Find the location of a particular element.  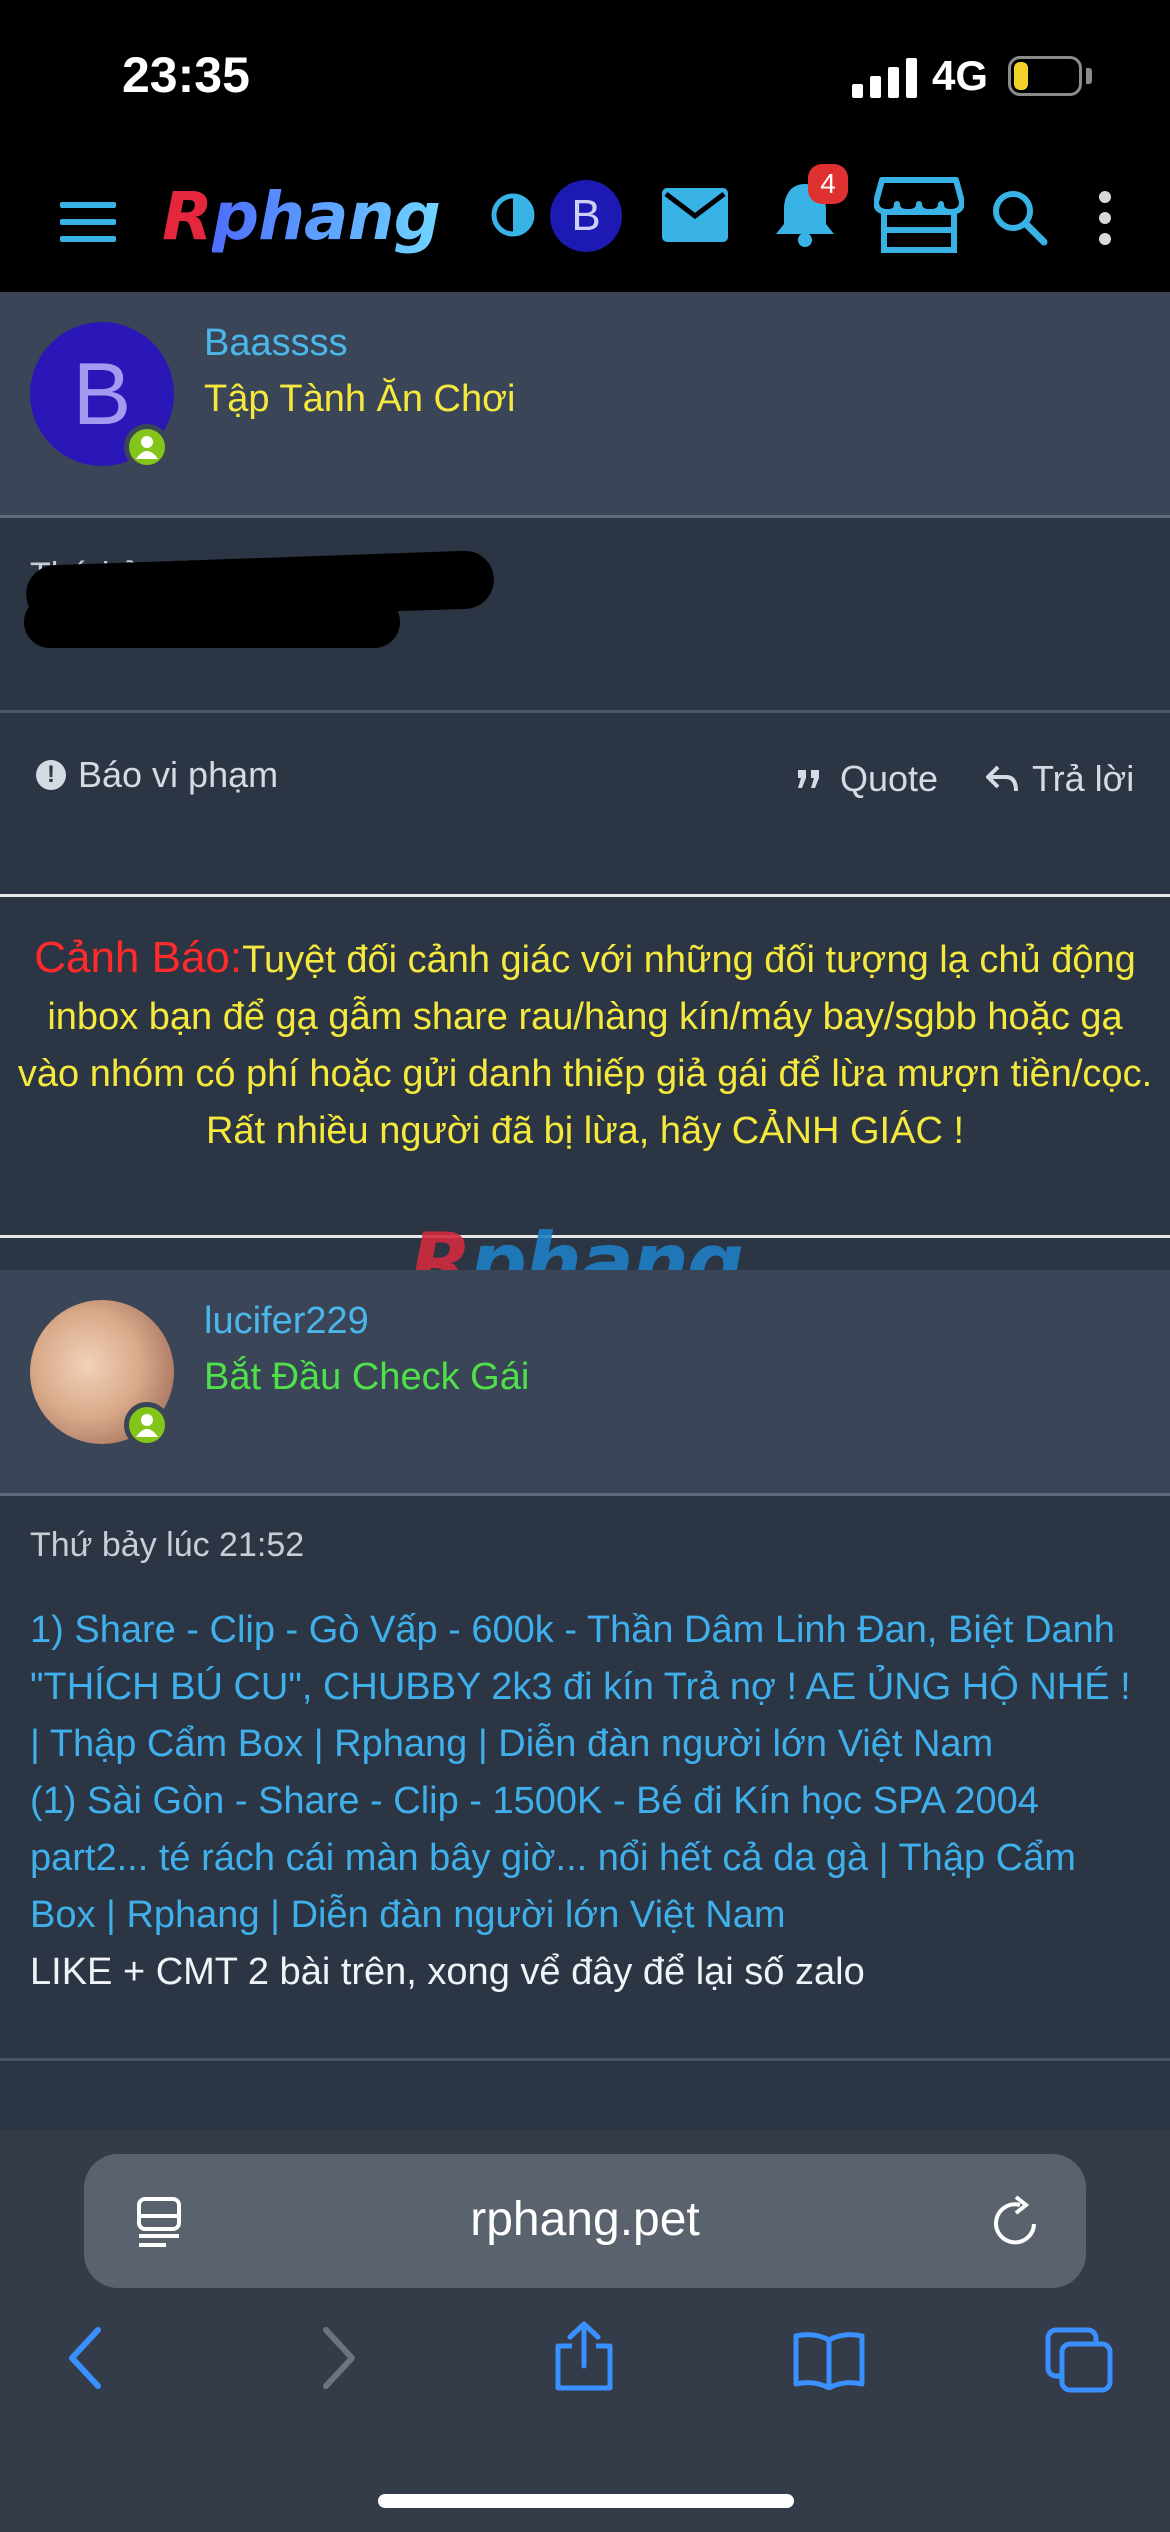

store-icon is located at coordinates (919, 215).